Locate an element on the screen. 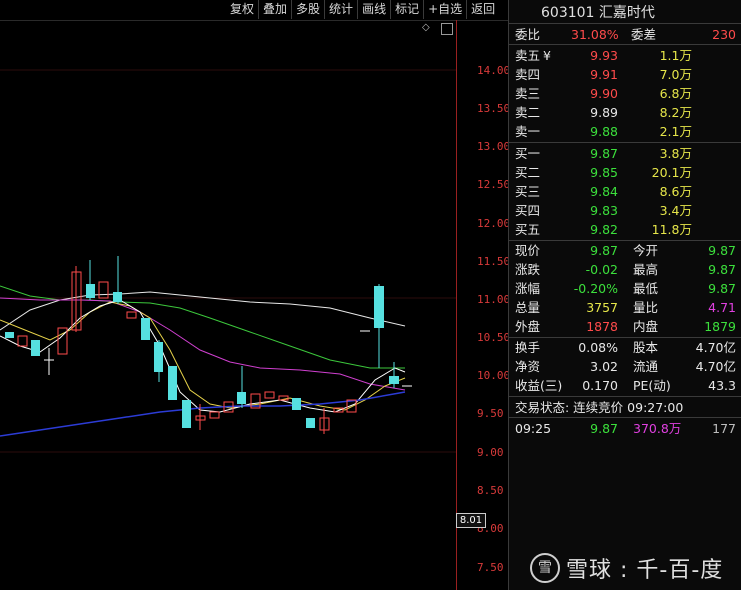 This screenshot has width=741, height=590. xueqiu-watermark: 雪 雪球 : 千-百-度 is located at coordinates (626, 568).